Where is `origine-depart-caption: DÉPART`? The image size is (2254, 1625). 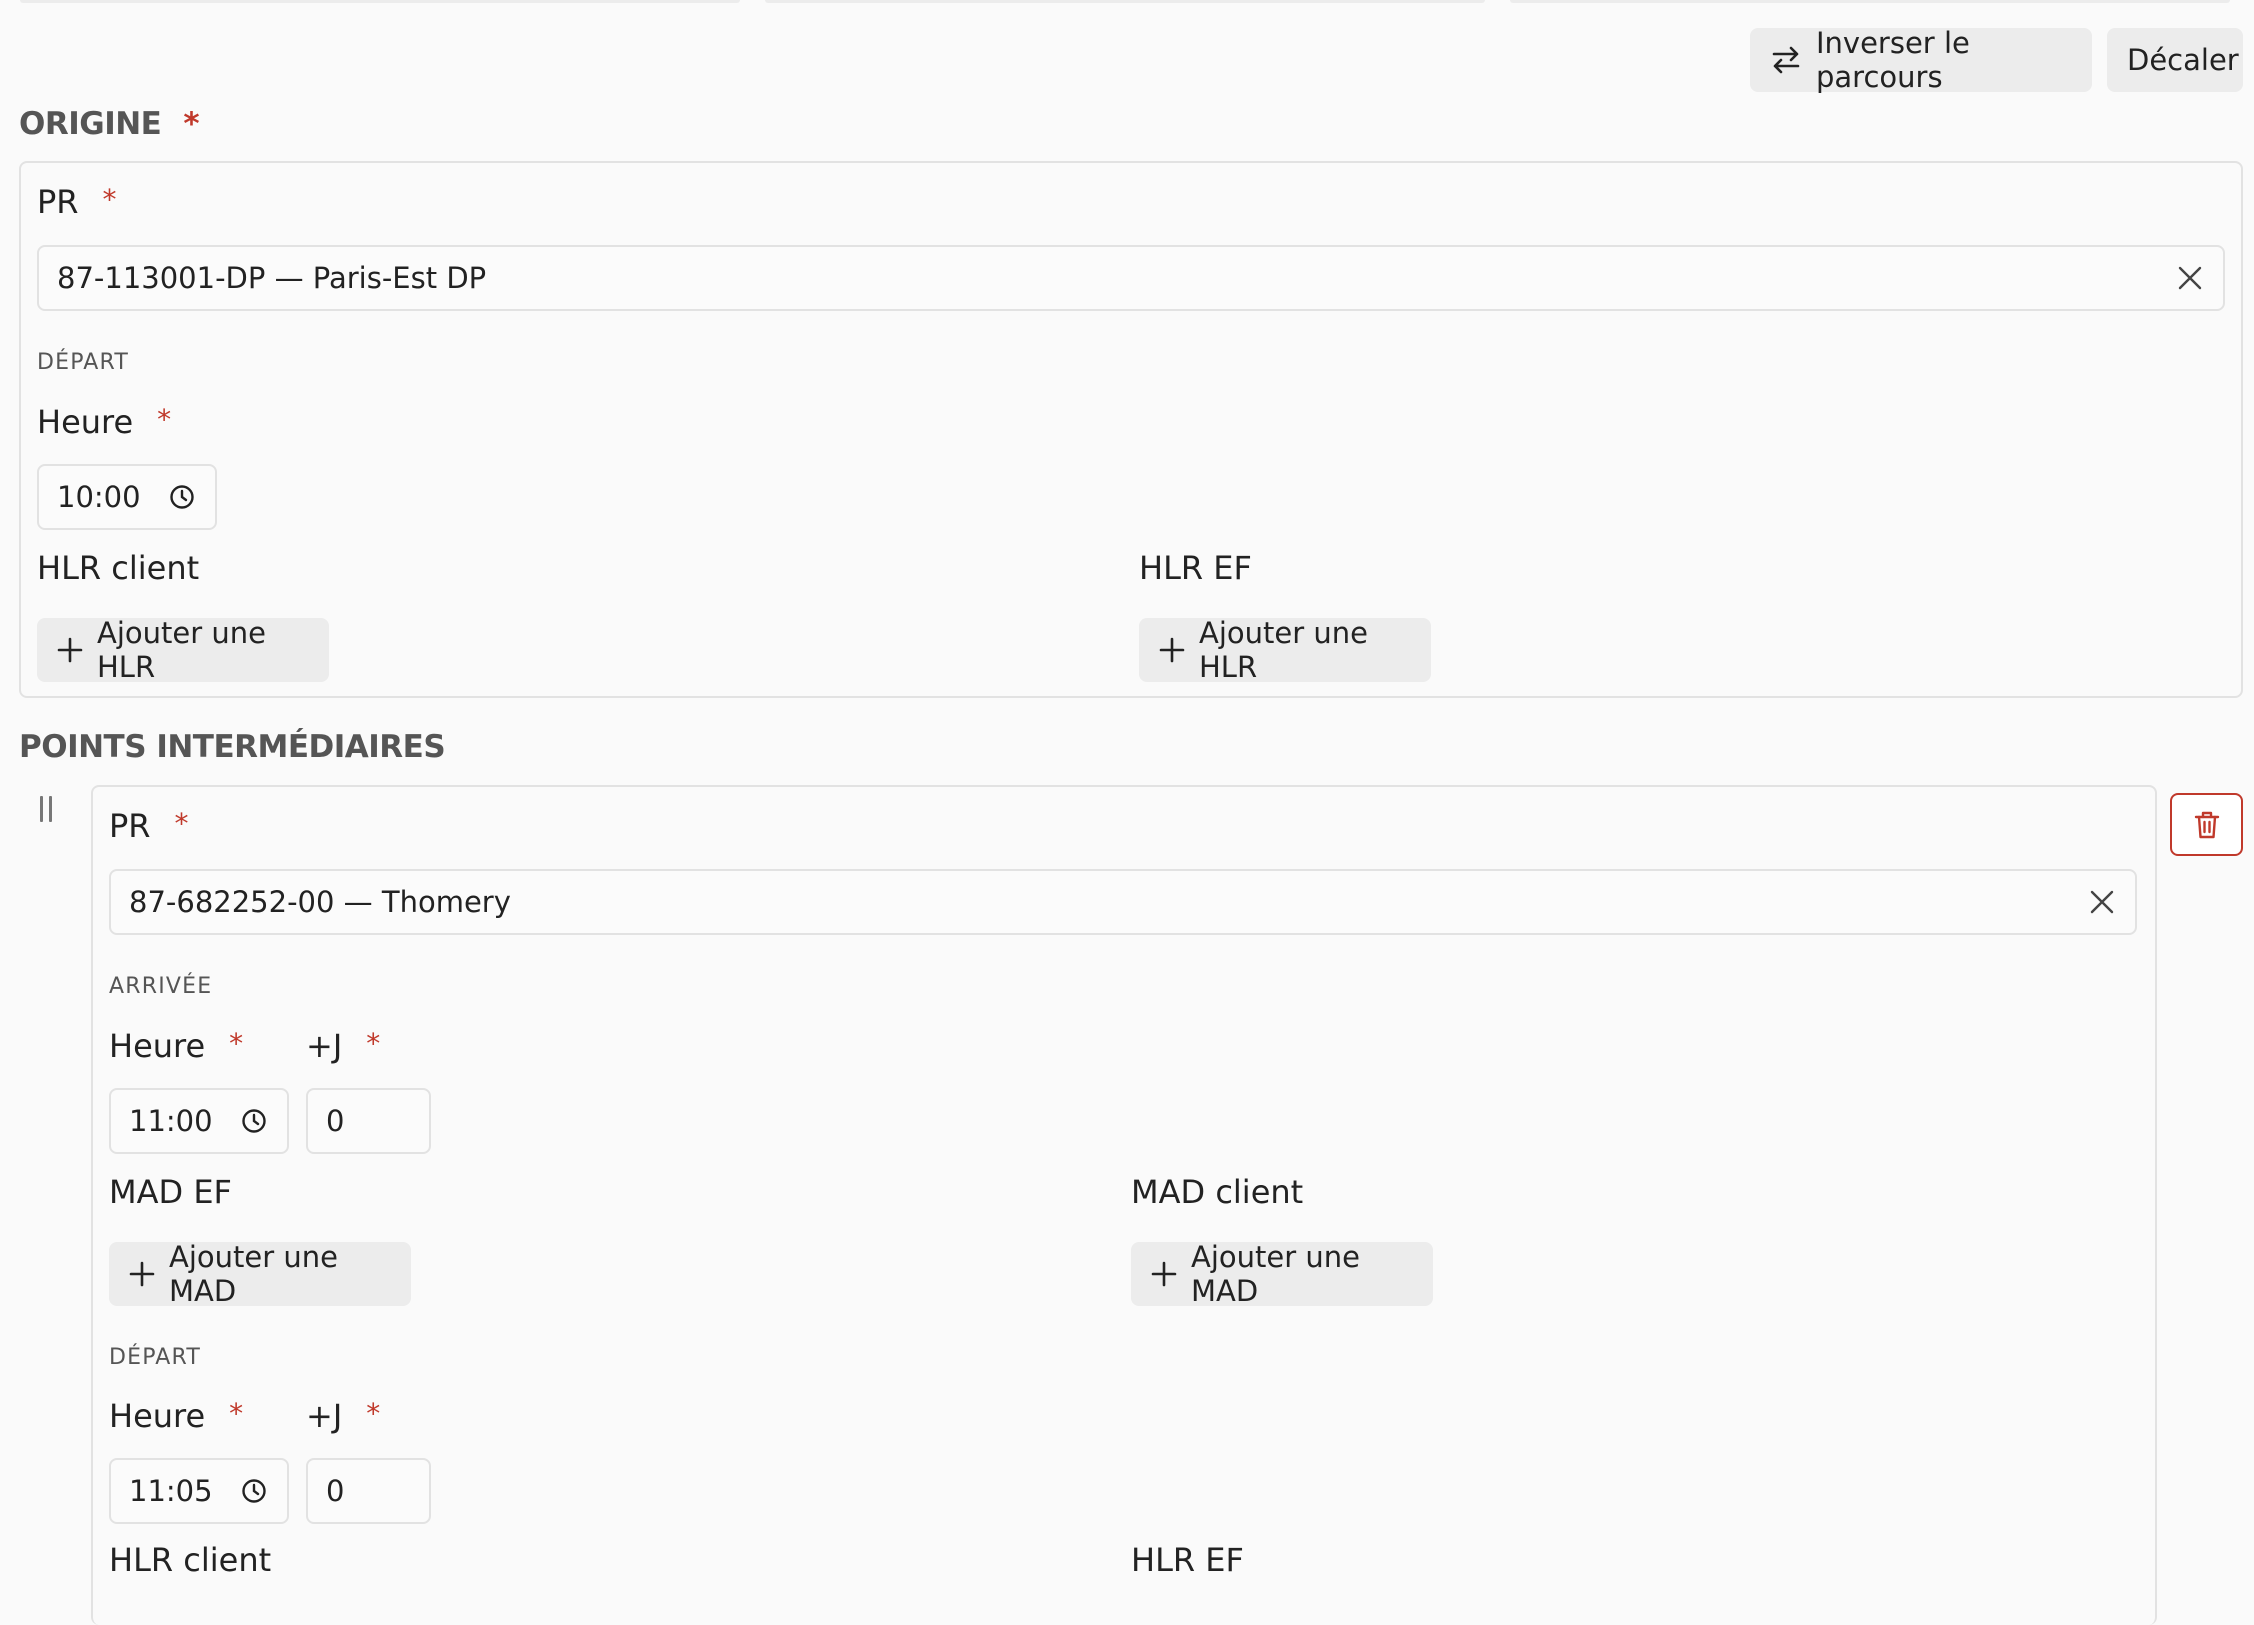
origine-depart-caption: DÉPART is located at coordinates (83, 362).